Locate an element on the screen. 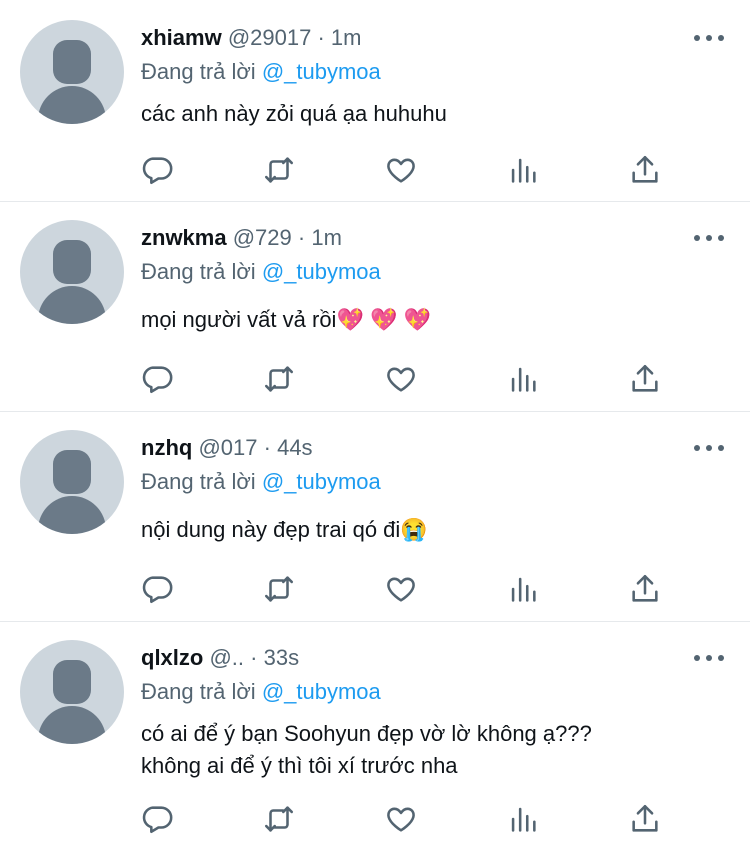 Image resolution: width=750 pixels, height=851 pixels. tweet-text: các anh này zỏi quá ạa huhuhu is located at coordinates (294, 114).